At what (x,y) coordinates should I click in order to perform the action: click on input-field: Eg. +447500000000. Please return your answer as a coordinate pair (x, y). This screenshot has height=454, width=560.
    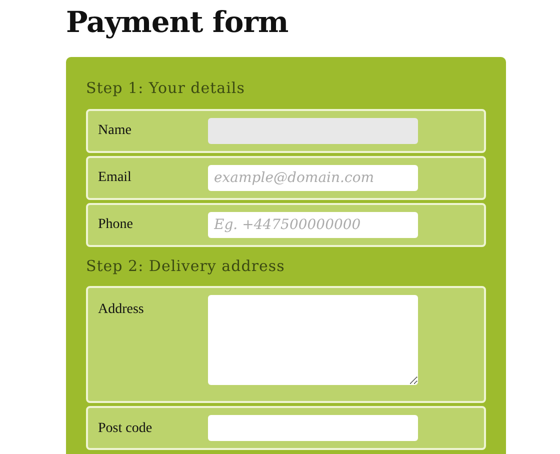
    Looking at the image, I should click on (313, 225).